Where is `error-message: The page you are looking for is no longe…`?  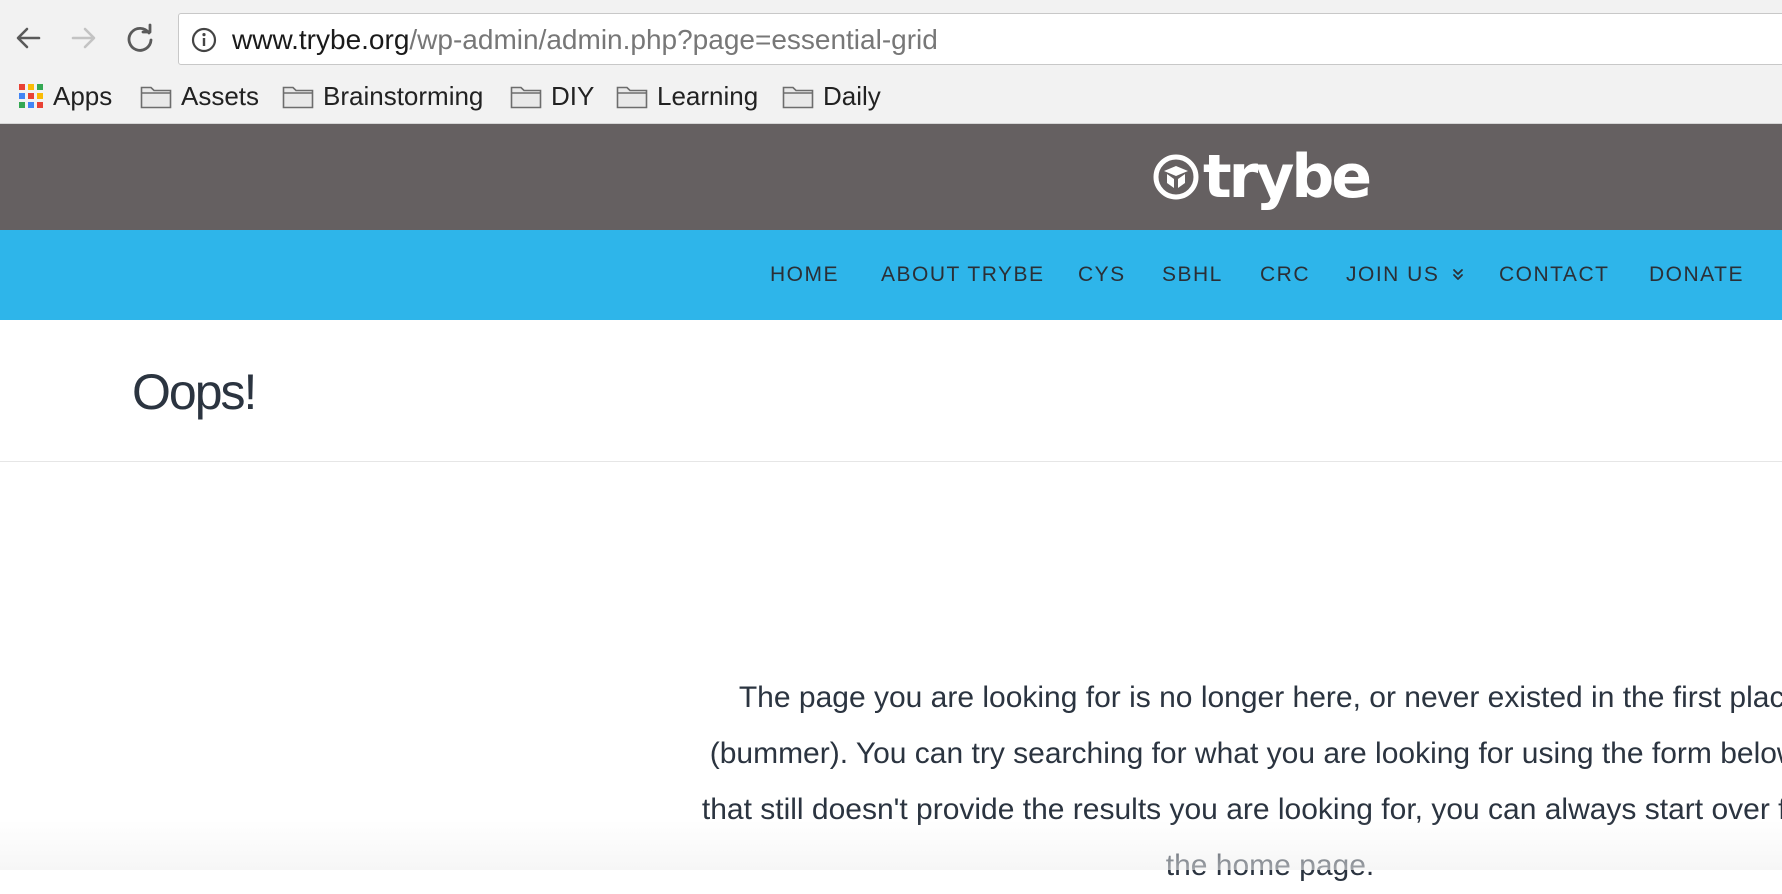 error-message: The page you are looking for is no longe… is located at coordinates (1241, 781).